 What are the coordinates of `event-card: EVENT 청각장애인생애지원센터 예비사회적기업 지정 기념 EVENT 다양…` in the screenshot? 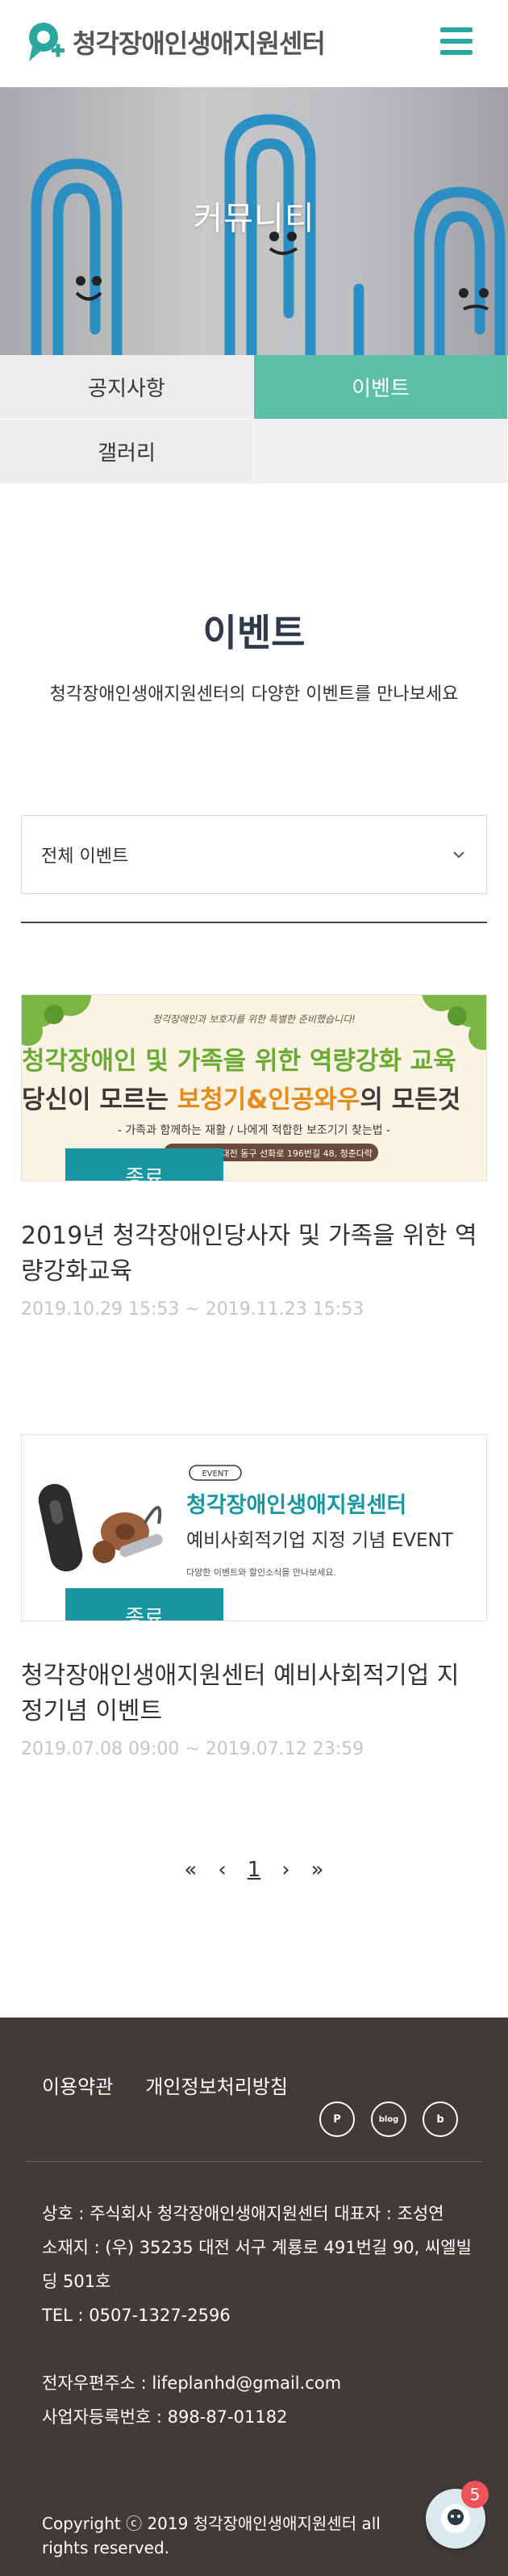 It's located at (254, 1596).